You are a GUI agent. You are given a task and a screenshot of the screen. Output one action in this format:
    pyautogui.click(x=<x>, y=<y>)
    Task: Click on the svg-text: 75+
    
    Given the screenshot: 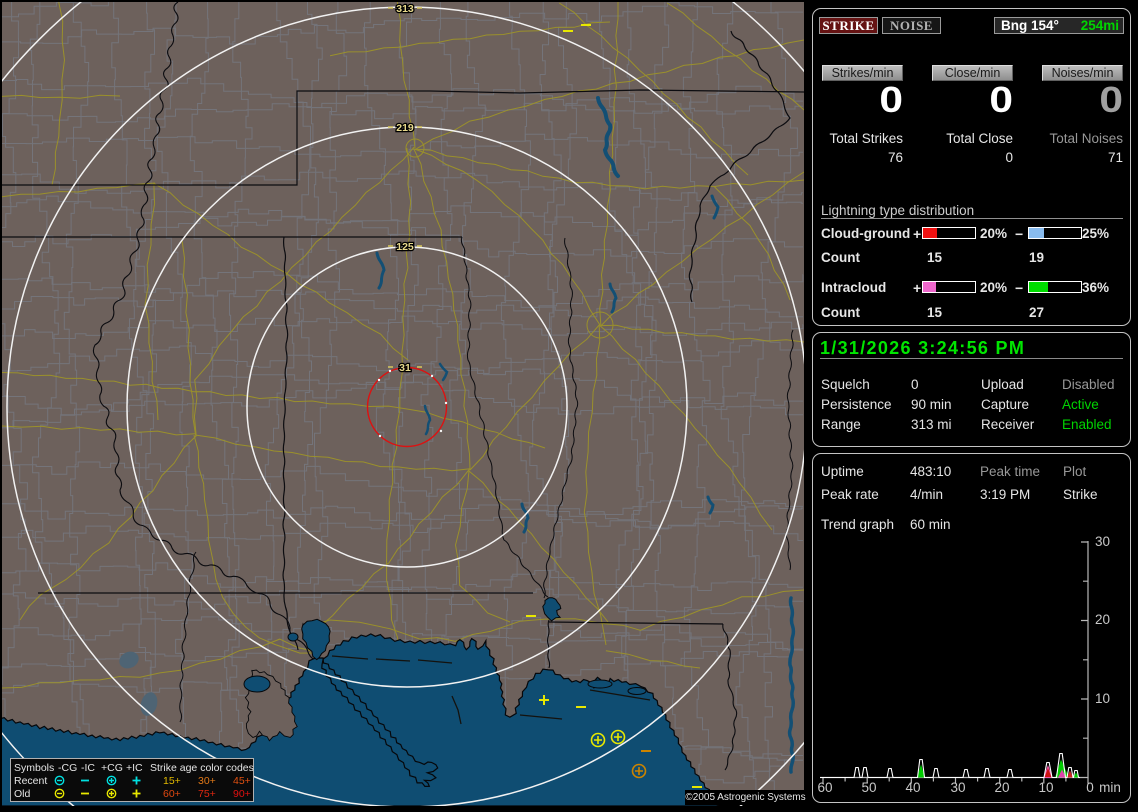 What is the action you would take?
    pyautogui.click(x=207, y=794)
    